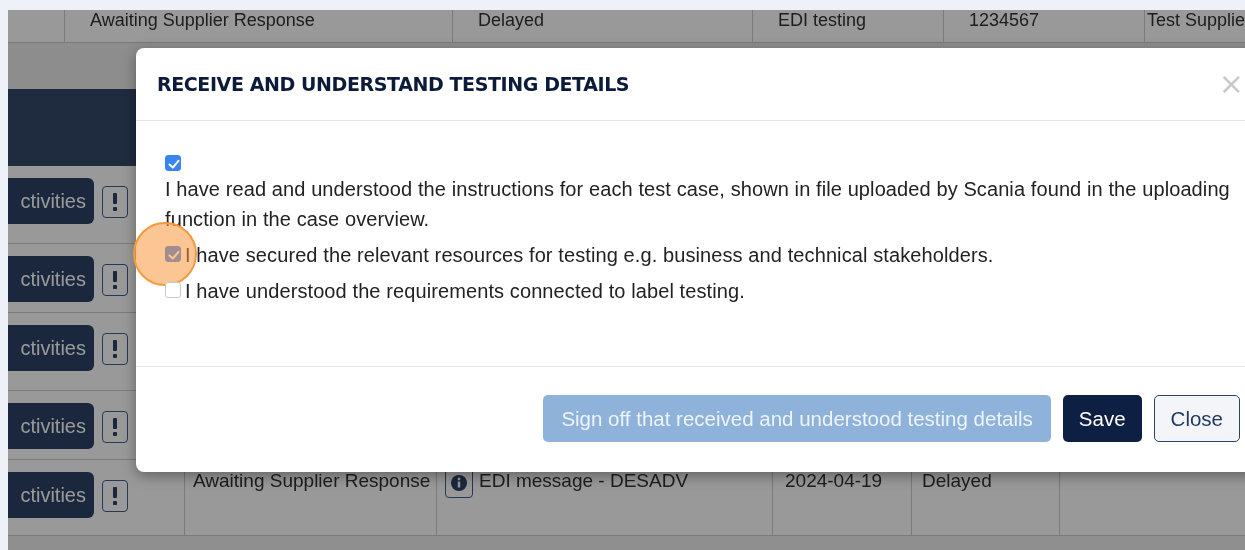 The width and height of the screenshot is (1245, 550). What do you see at coordinates (258, 26) in the screenshot?
I see `table-cell: Awaiting Supplier Response` at bounding box center [258, 26].